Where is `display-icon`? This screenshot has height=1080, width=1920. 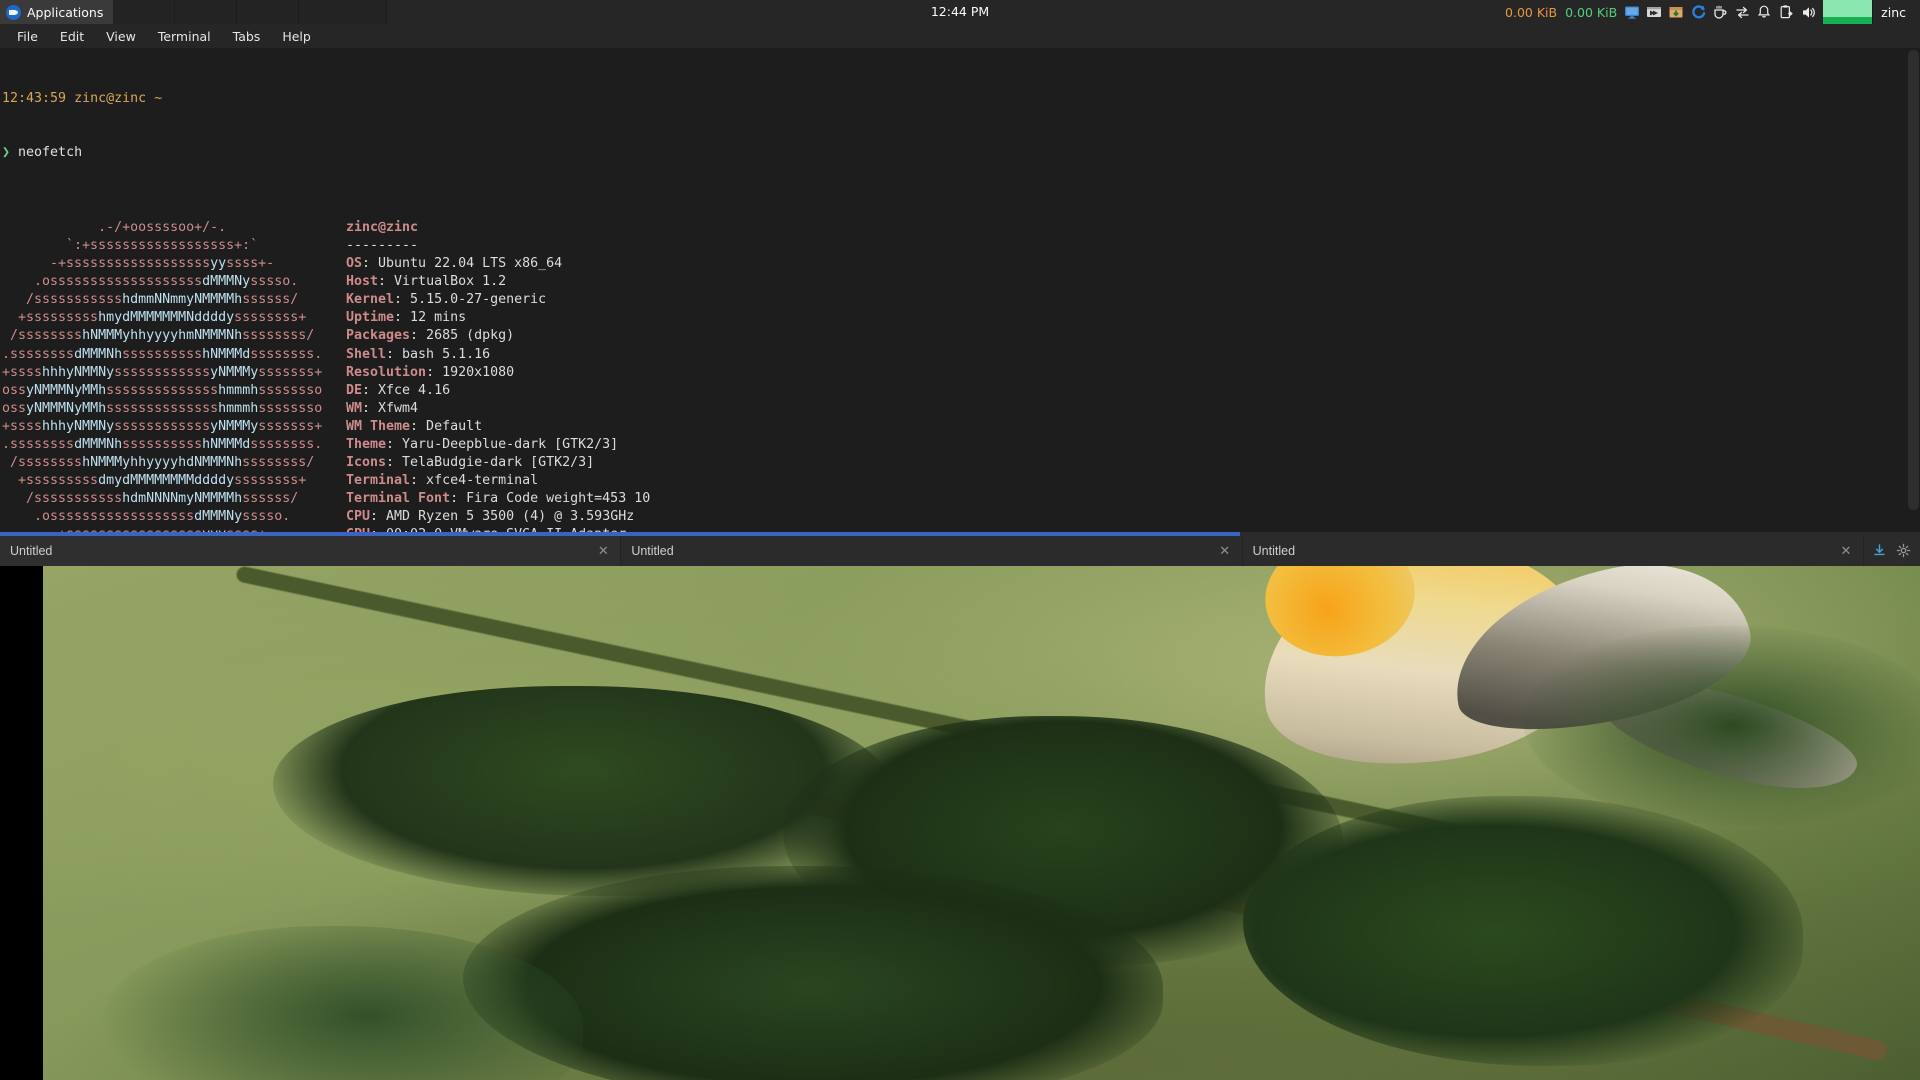
display-icon is located at coordinates (1632, 12).